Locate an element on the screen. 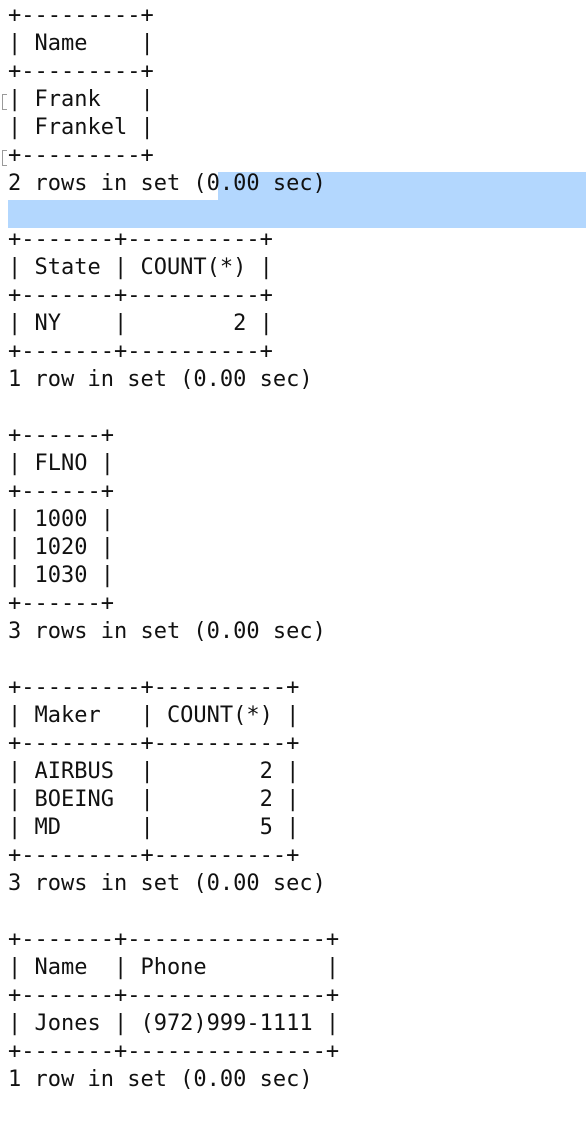 The height and width of the screenshot is (1128, 586). table-row: | MD | 5 | is located at coordinates (154, 827).